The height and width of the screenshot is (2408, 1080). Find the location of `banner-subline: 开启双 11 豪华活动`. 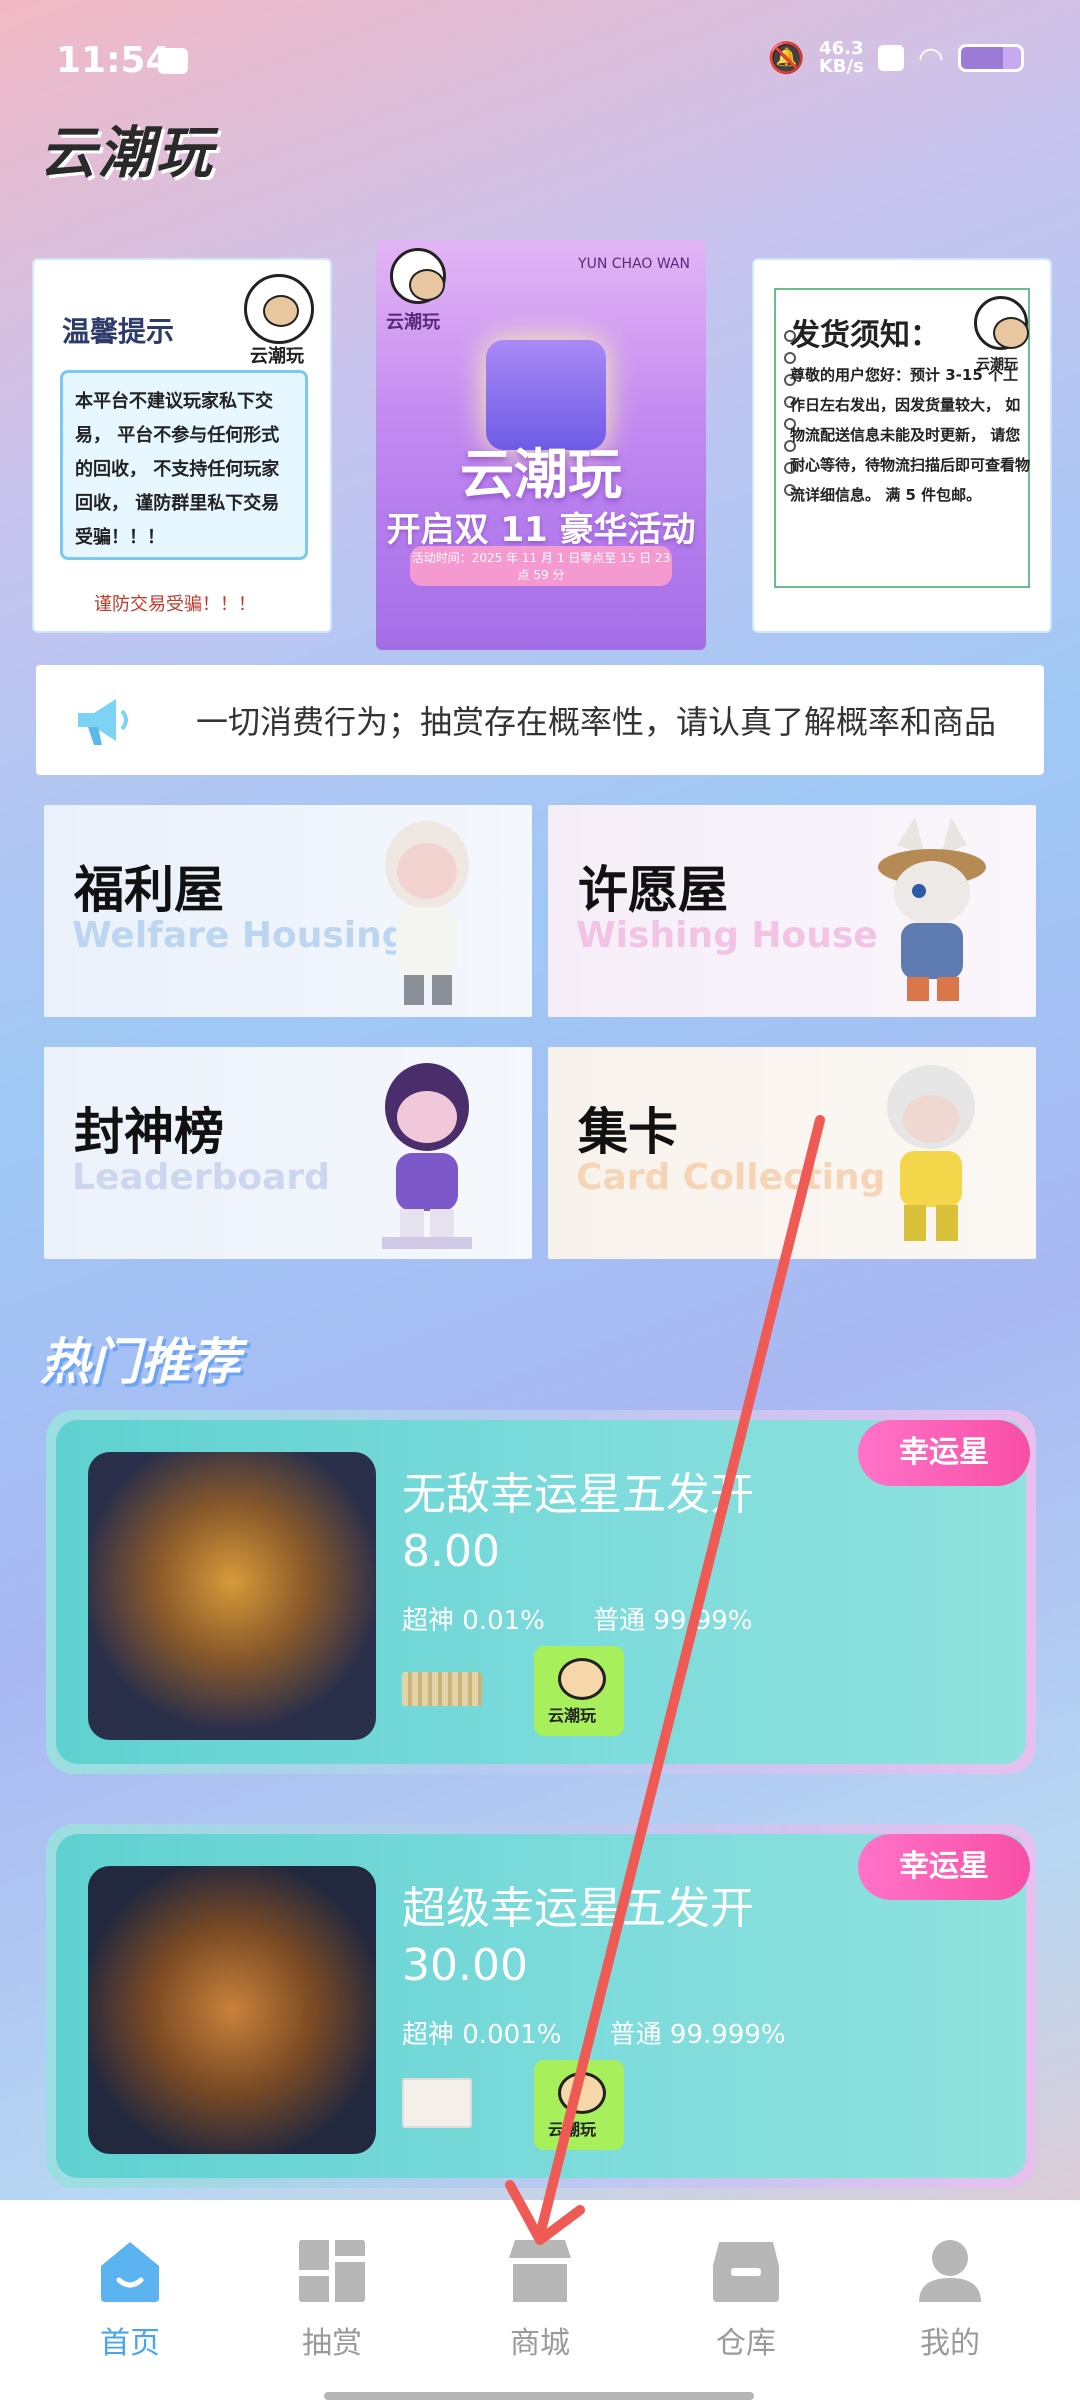

banner-subline: 开启双 11 豪华活动 is located at coordinates (541, 530).